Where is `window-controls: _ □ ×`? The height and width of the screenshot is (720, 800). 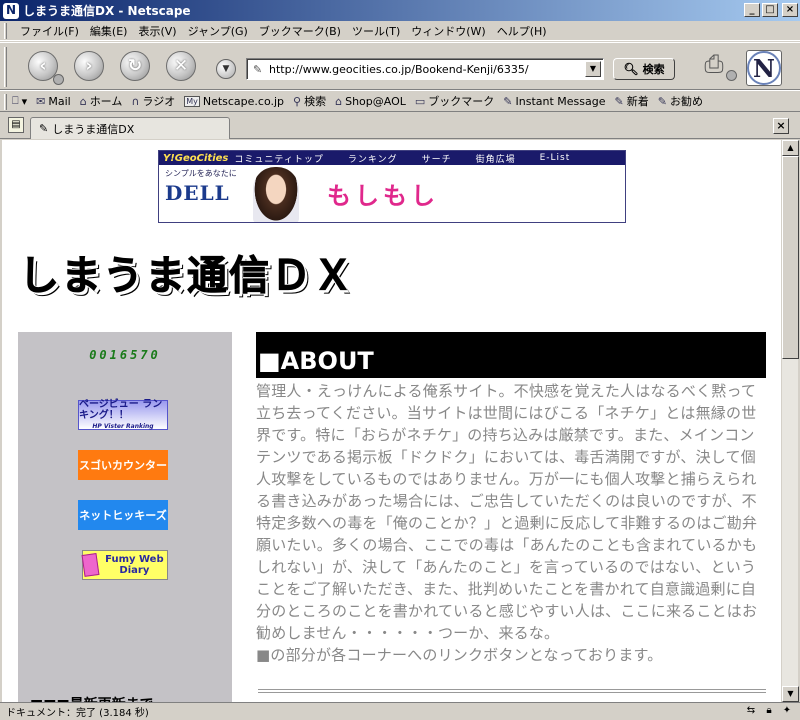 window-controls: _ □ × is located at coordinates (771, 10).